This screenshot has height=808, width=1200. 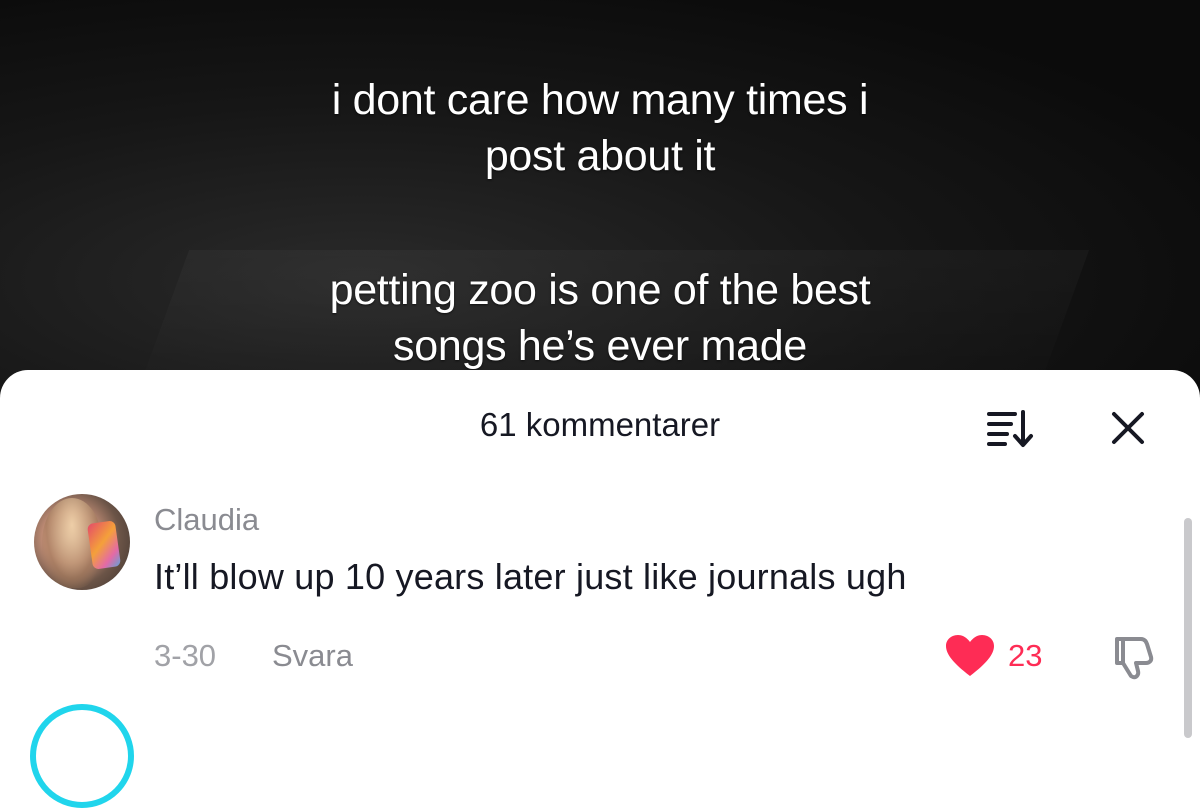 What do you see at coordinates (104, 545) in the screenshot?
I see `avatar-photo-detail` at bounding box center [104, 545].